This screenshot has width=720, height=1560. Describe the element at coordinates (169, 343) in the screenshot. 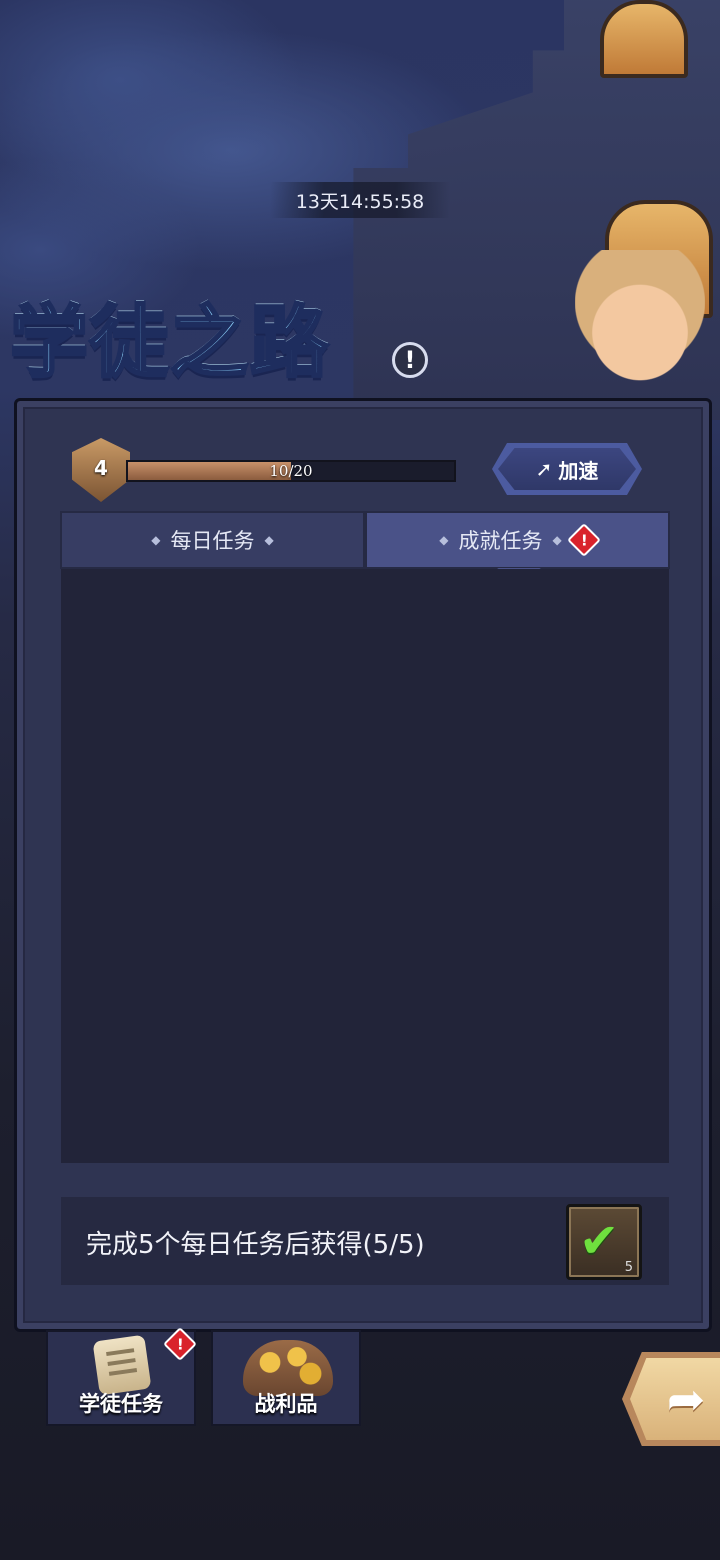

I see `page-title: 学徒之路` at that location.